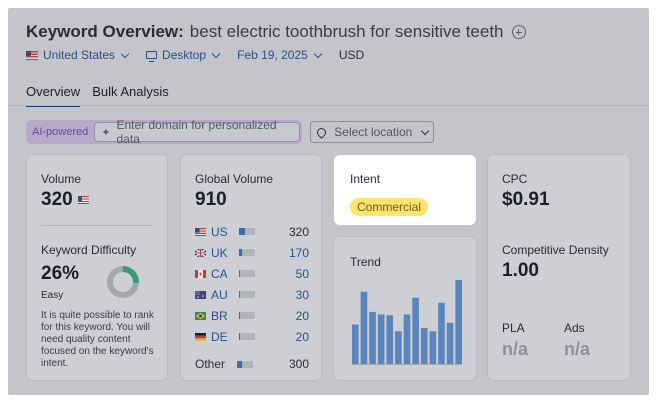  I want to click on trend-bar-chart, so click(407, 322).